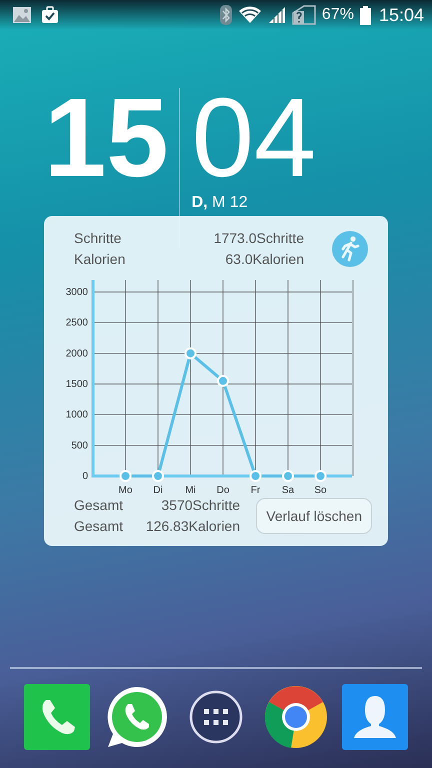 The width and height of the screenshot is (432, 768). Describe the element at coordinates (314, 516) in the screenshot. I see `clear-history-button: Verlauf löschen` at that location.